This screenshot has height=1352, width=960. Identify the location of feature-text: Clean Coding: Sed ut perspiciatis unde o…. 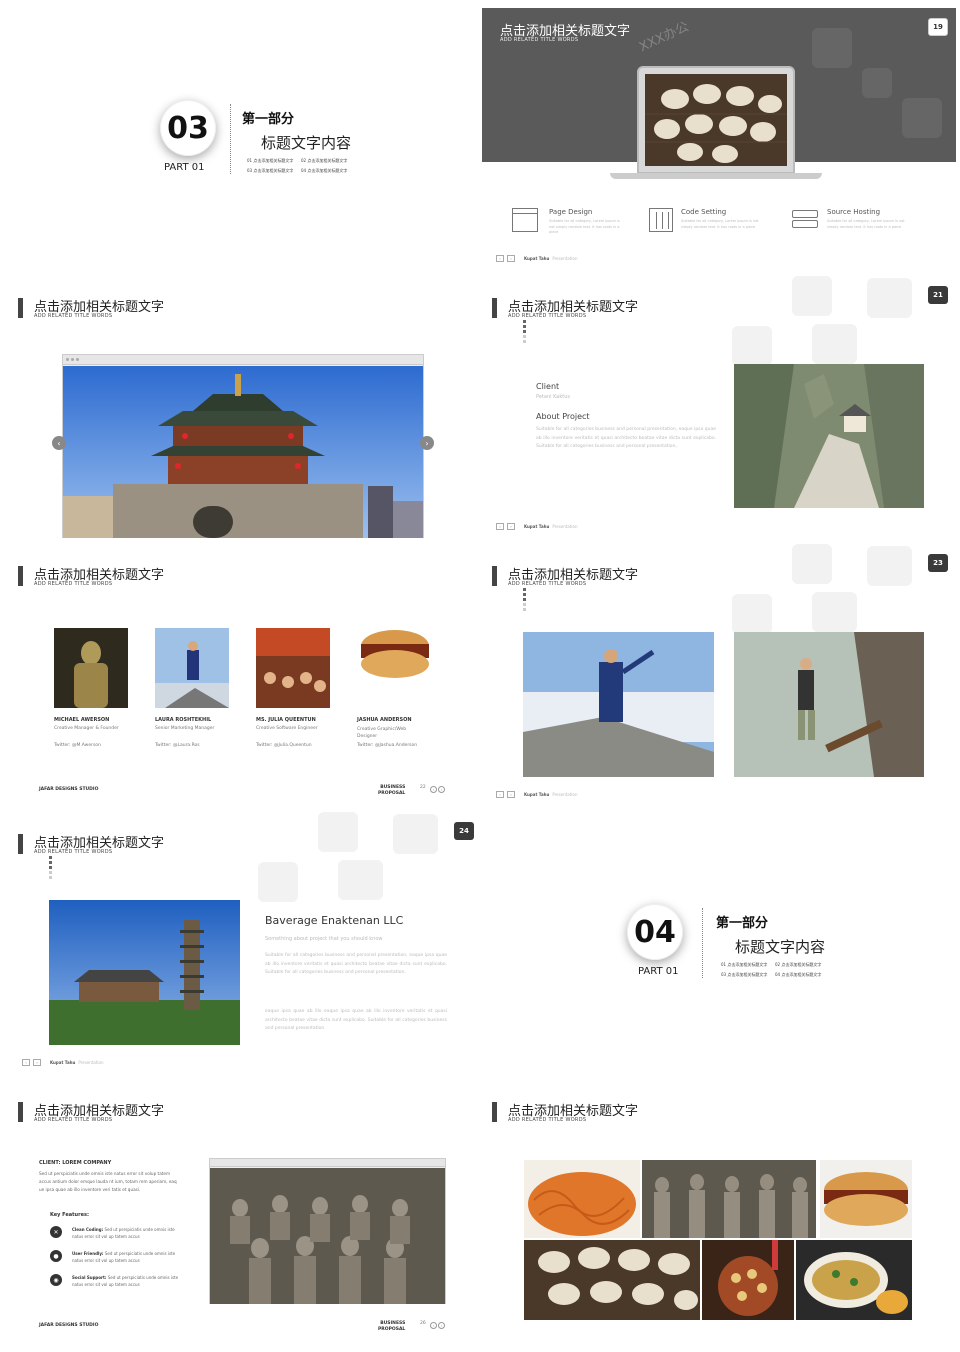
(128, 1233).